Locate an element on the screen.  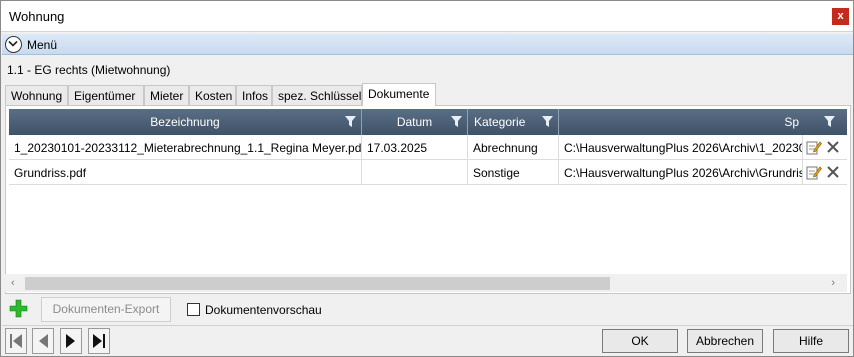
ok-button: OK is located at coordinates (640, 341).